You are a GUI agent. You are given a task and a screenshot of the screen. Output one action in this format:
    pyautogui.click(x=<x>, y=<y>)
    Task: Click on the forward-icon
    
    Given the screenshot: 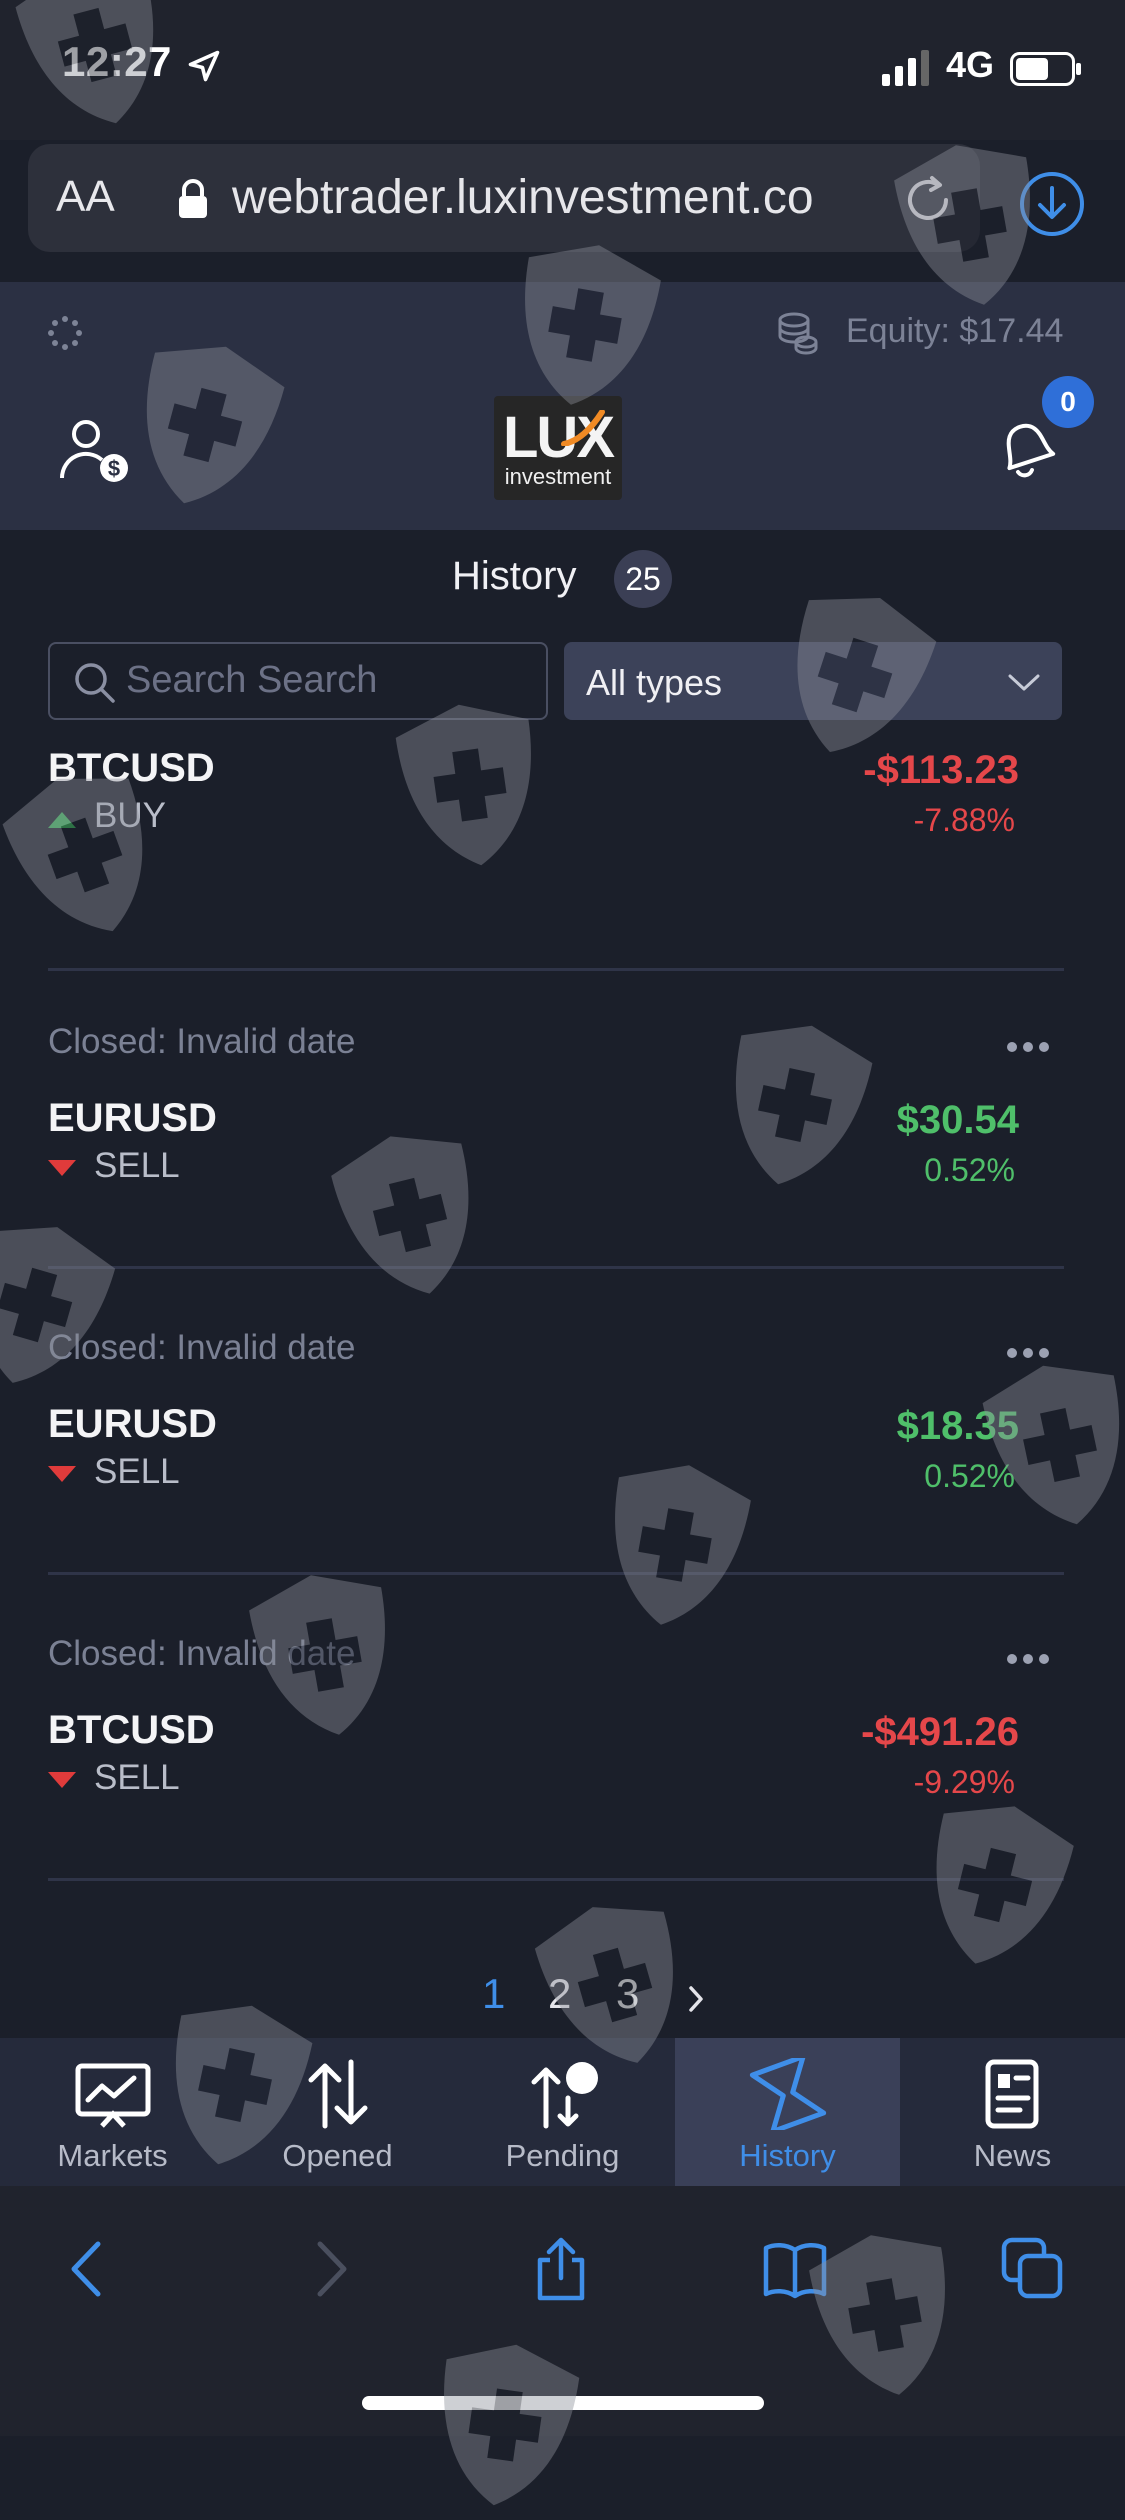 What is the action you would take?
    pyautogui.click(x=329, y=2269)
    